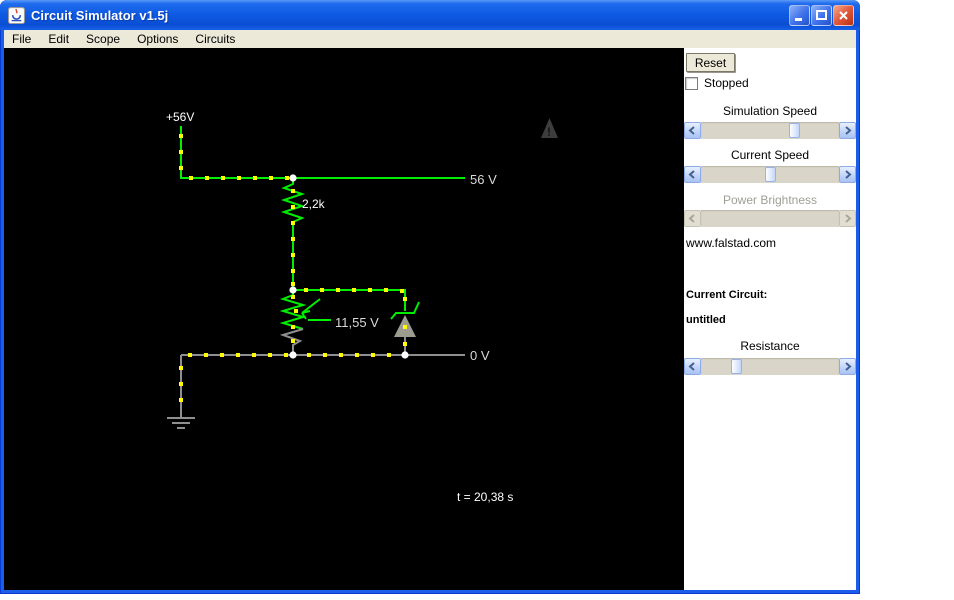 The width and height of the screenshot is (954, 600). What do you see at coordinates (798, 19) in the screenshot?
I see `minimize-icon` at bounding box center [798, 19].